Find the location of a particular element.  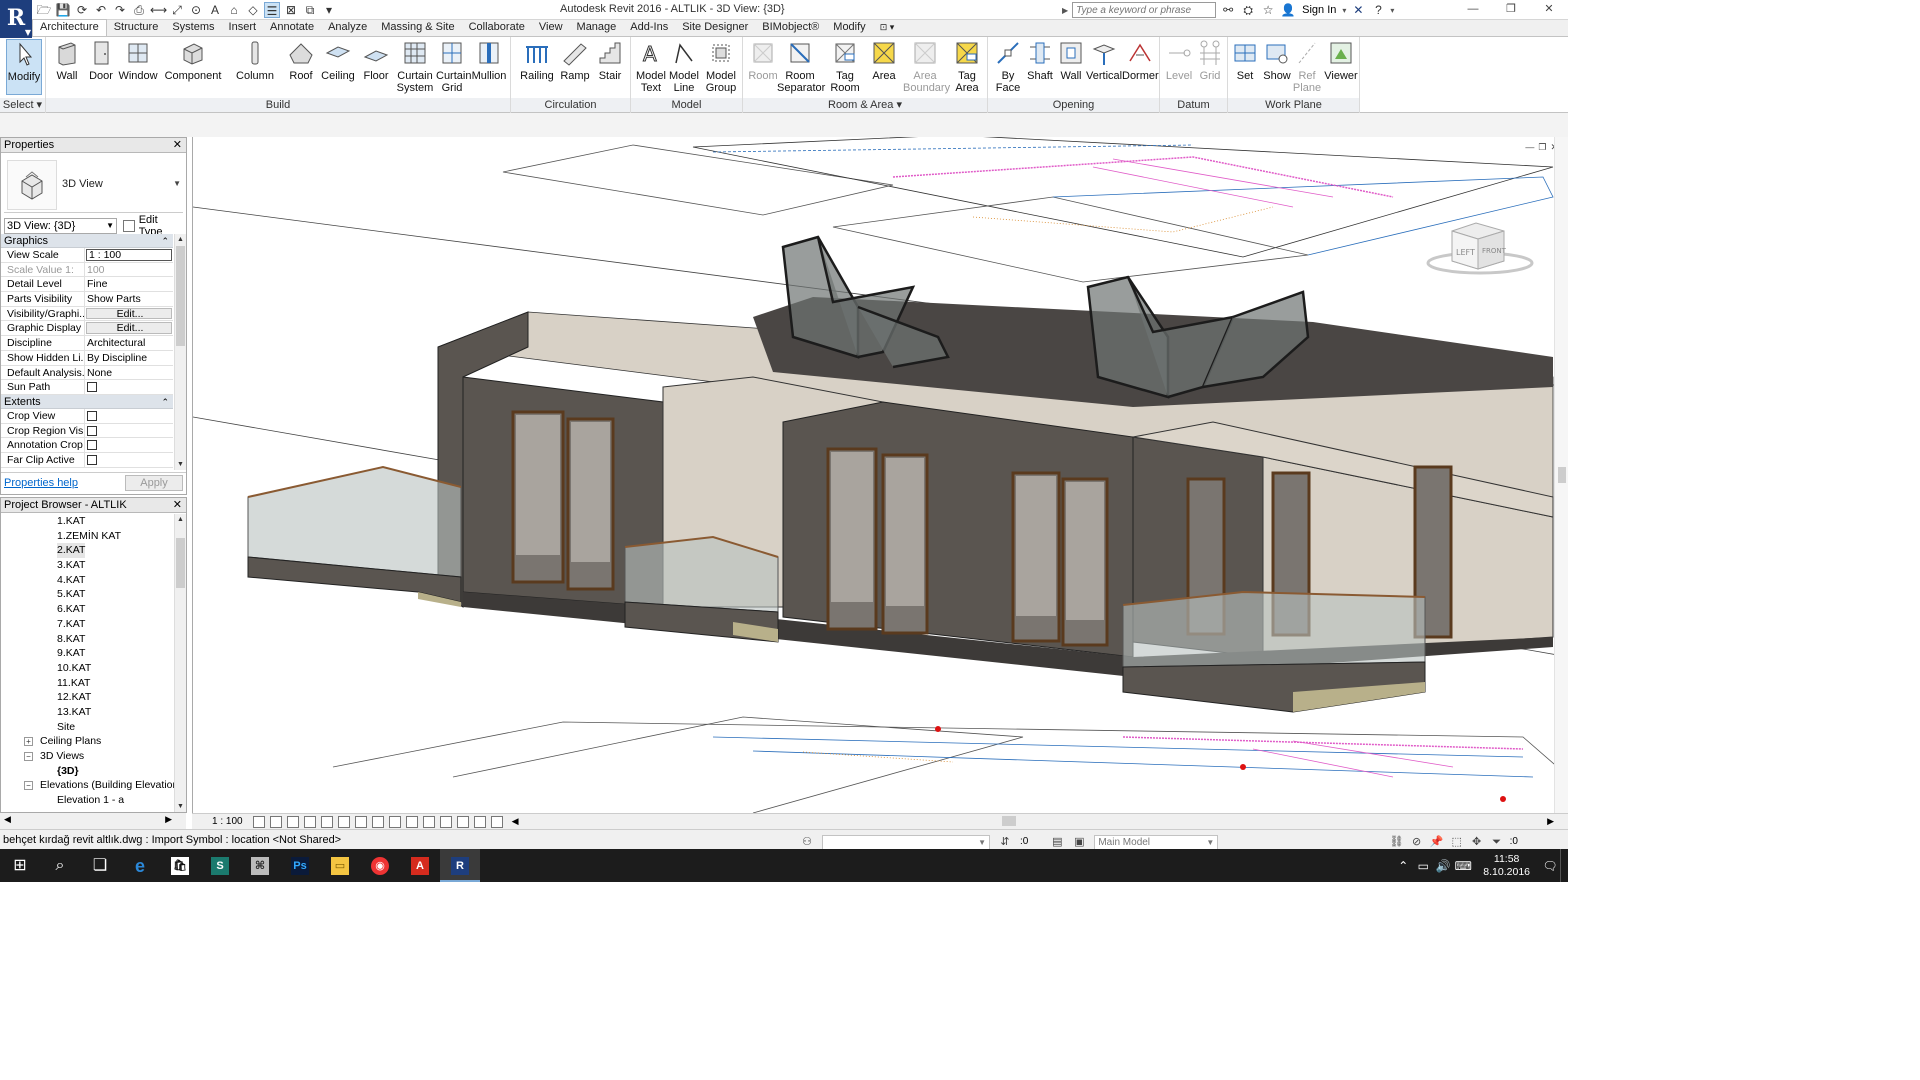

grid-button: Grid is located at coordinates (1210, 60).